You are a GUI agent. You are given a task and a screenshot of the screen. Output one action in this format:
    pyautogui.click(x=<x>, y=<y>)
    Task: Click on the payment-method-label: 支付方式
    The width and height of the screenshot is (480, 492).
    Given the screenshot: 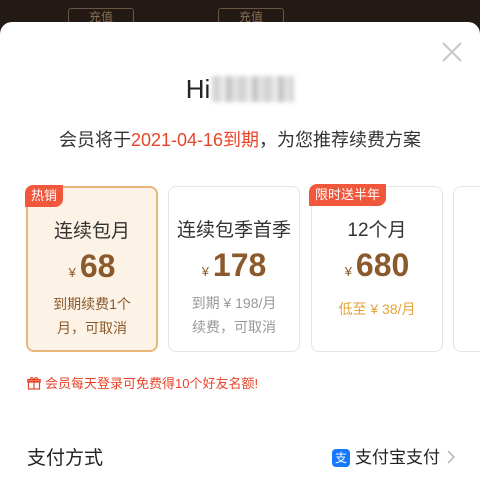 What is the action you would take?
    pyautogui.click(x=65, y=458)
    